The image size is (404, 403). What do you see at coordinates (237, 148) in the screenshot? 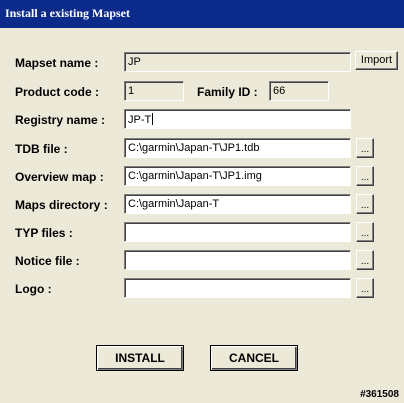
I see `tdb-file-field: C:\garmin\Japan-T\JP1.tdb` at bounding box center [237, 148].